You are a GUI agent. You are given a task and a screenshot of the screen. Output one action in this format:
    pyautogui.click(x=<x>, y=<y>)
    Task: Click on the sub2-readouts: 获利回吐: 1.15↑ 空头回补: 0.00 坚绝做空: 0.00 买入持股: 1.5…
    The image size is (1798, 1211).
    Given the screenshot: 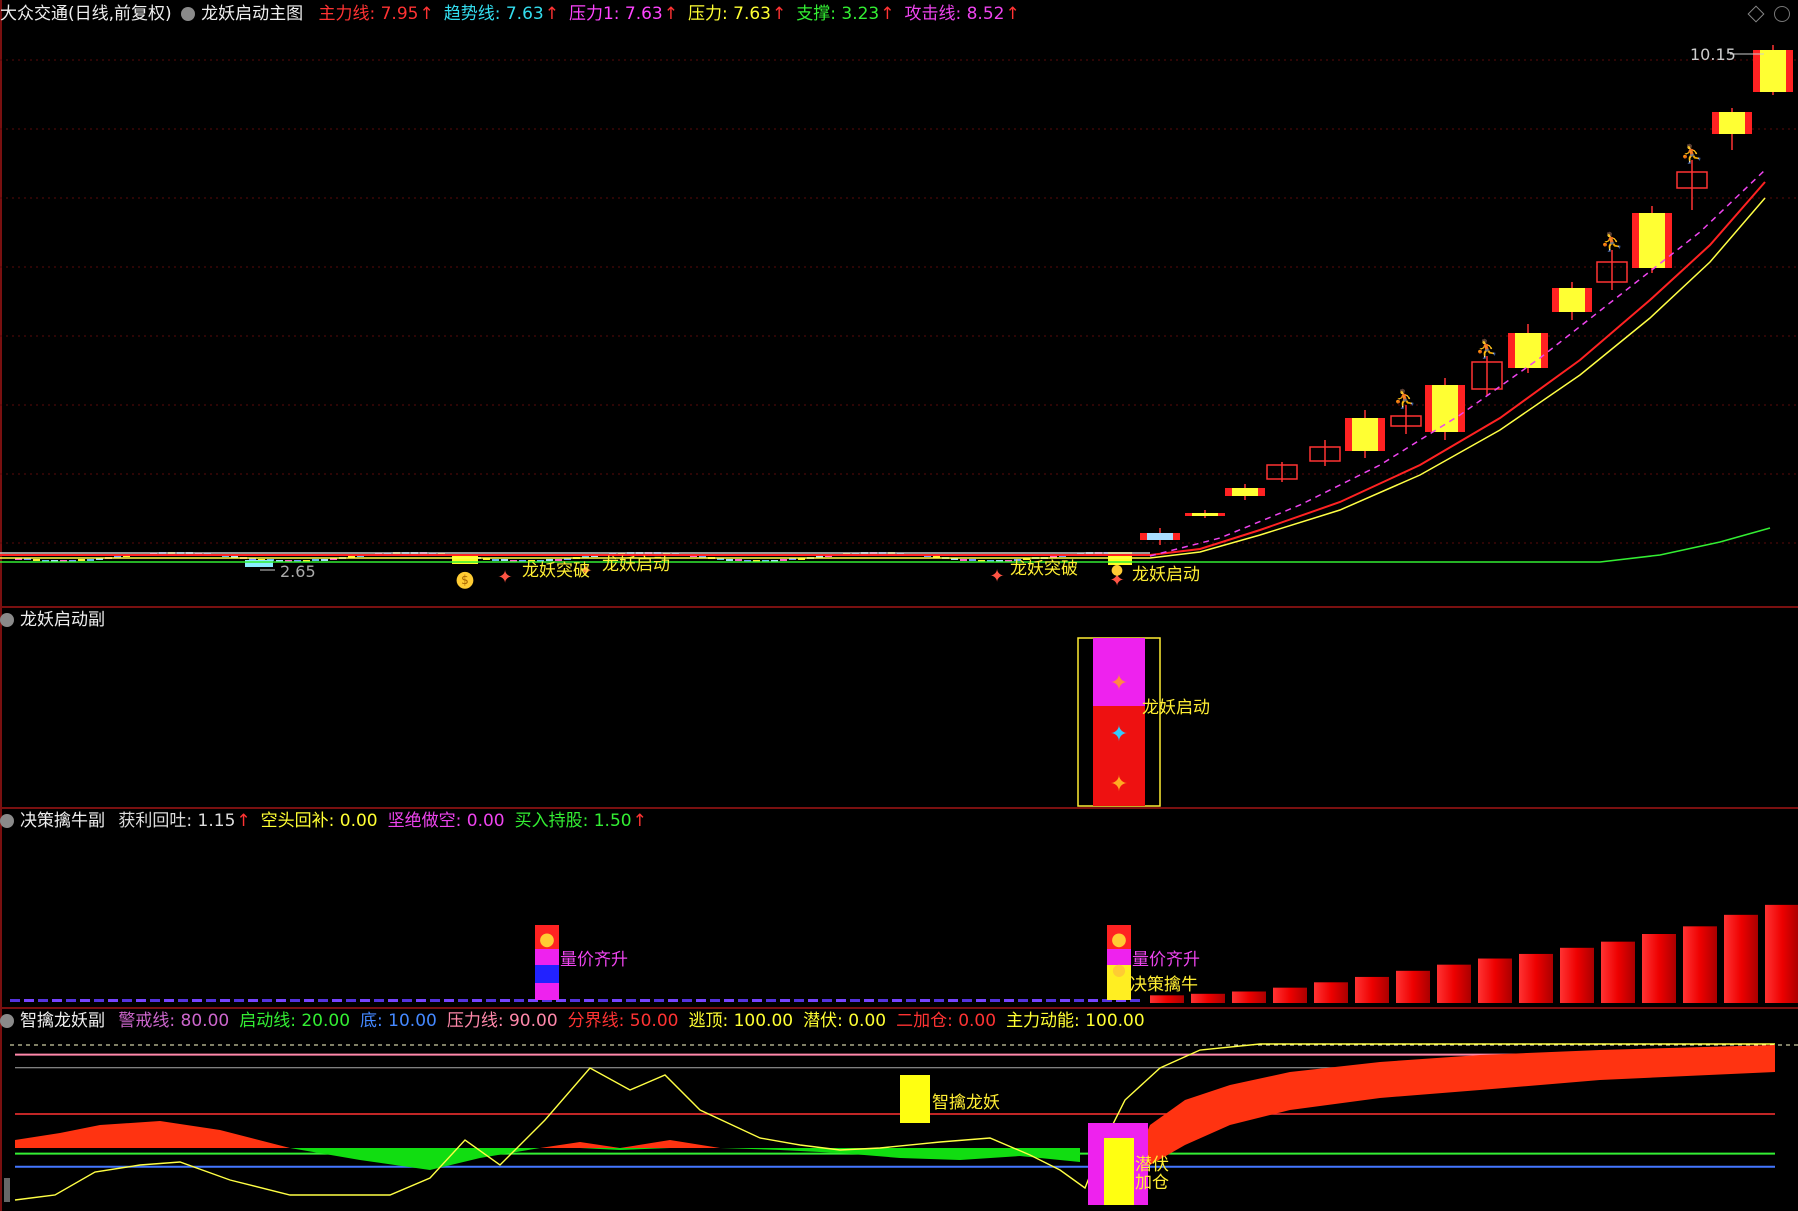 What is the action you would take?
    pyautogui.click(x=387, y=821)
    